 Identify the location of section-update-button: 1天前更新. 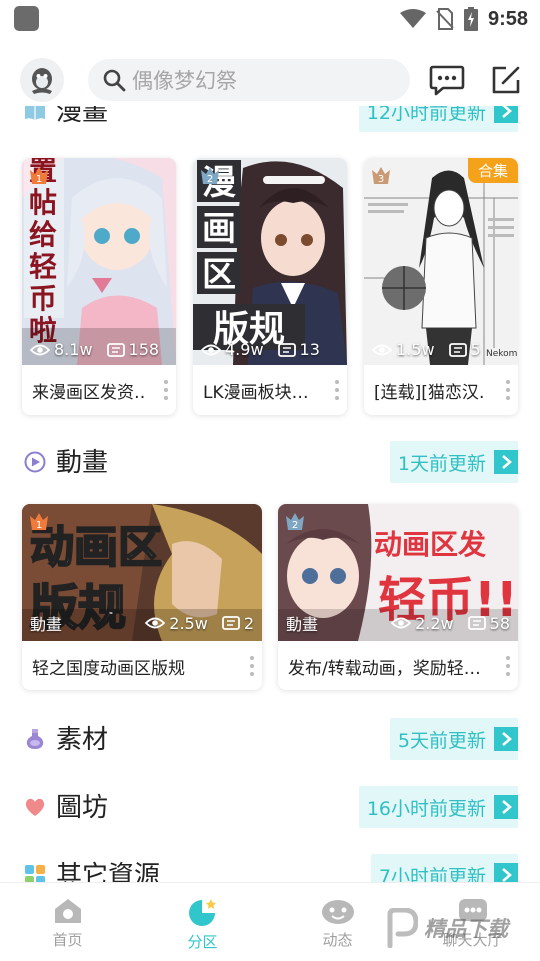
(453, 462).